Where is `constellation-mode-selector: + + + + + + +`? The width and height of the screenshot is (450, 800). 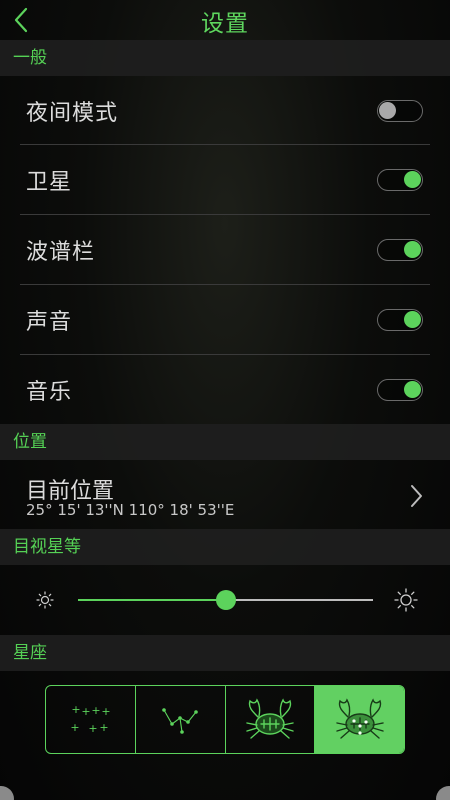 constellation-mode-selector: + + + + + + + is located at coordinates (225, 719).